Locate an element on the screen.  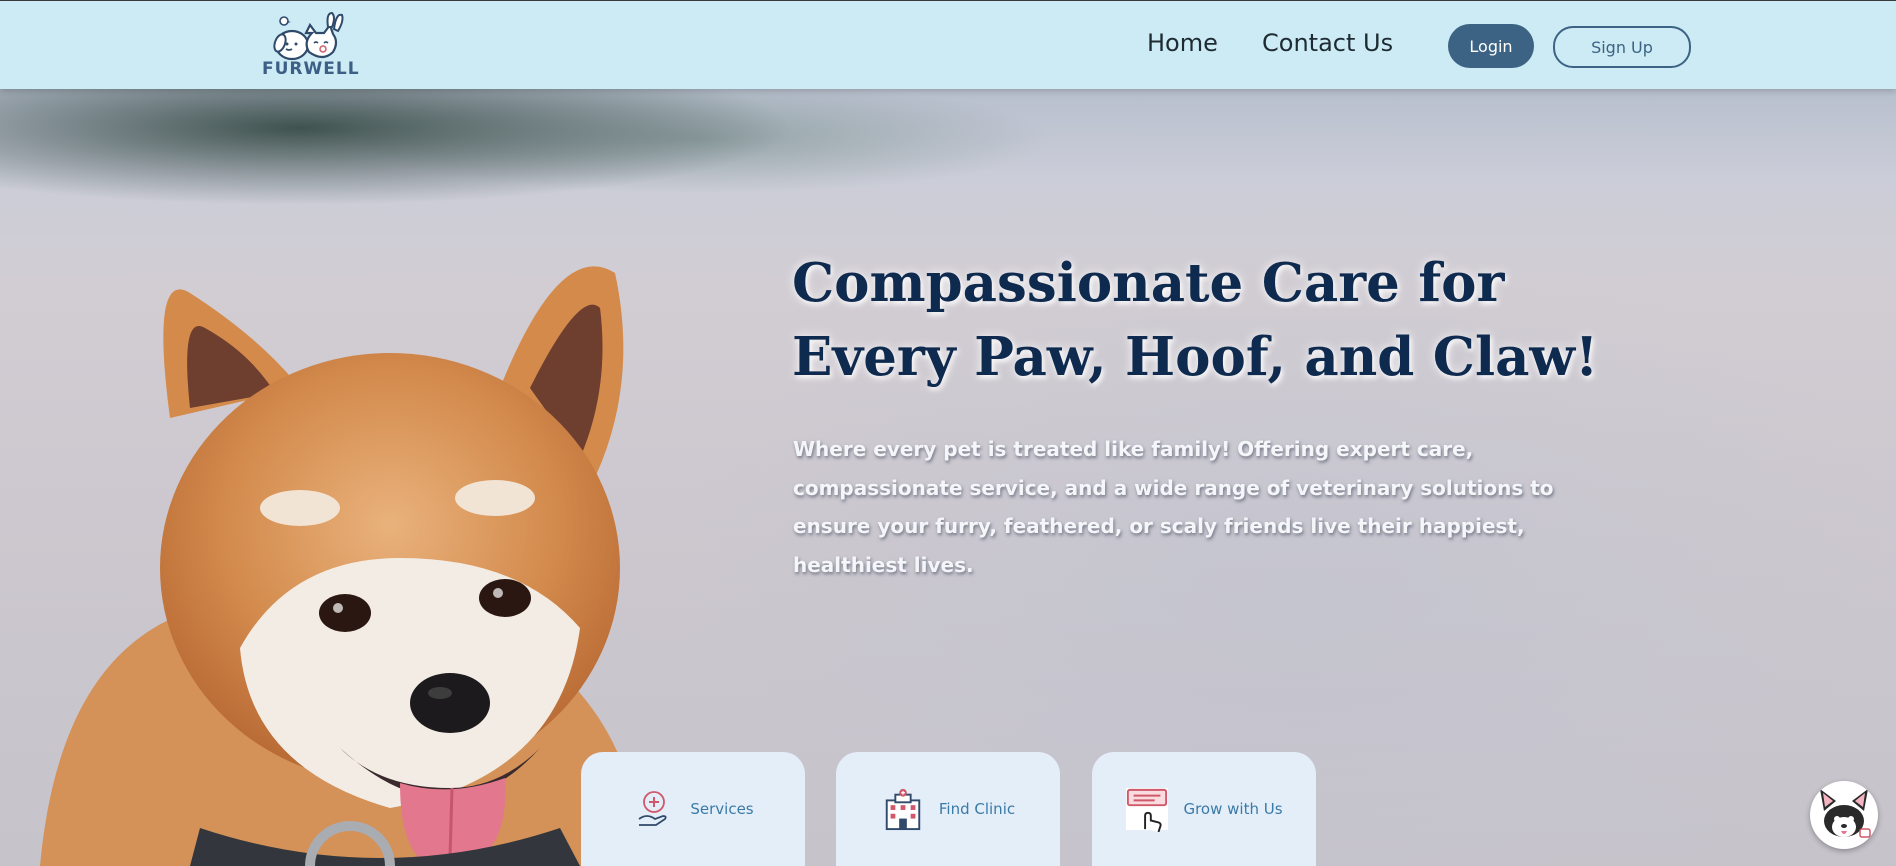
click-board-icon is located at coordinates (1147, 809).